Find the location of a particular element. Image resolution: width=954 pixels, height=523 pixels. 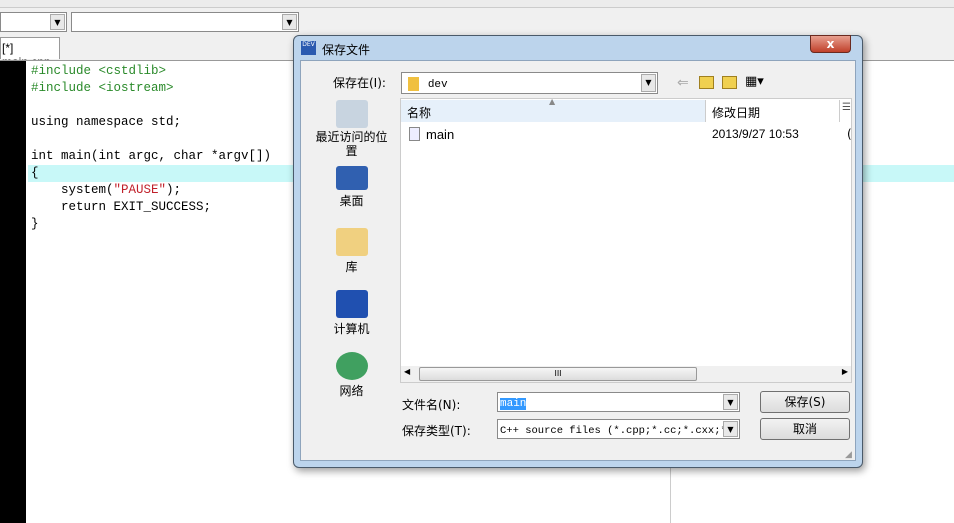

view-menu-icon: ▦▾ is located at coordinates (754, 81).